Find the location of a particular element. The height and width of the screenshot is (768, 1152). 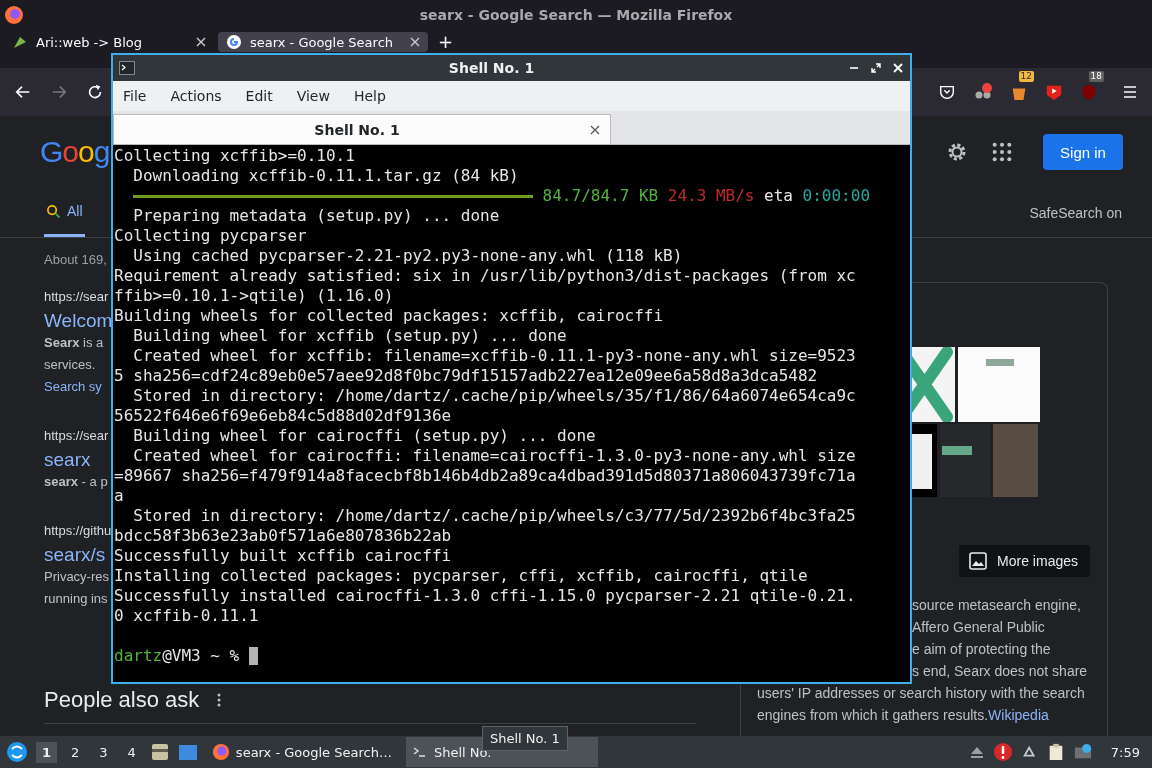

description-text: e aim of protecting the is located at coordinates (982, 649).